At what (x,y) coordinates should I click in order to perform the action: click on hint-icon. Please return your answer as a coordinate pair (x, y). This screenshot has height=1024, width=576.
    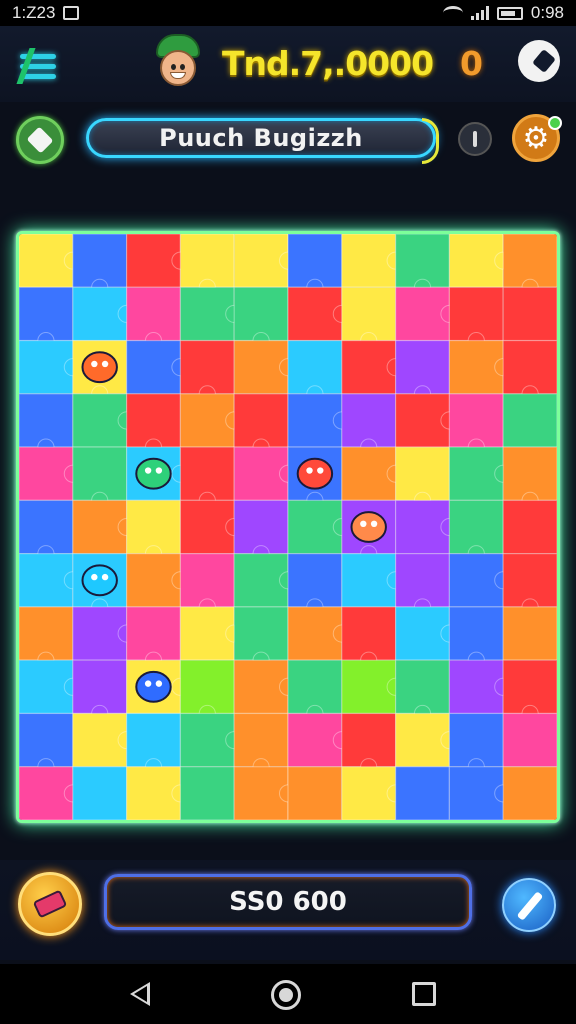
    Looking at the image, I should click on (50, 904).